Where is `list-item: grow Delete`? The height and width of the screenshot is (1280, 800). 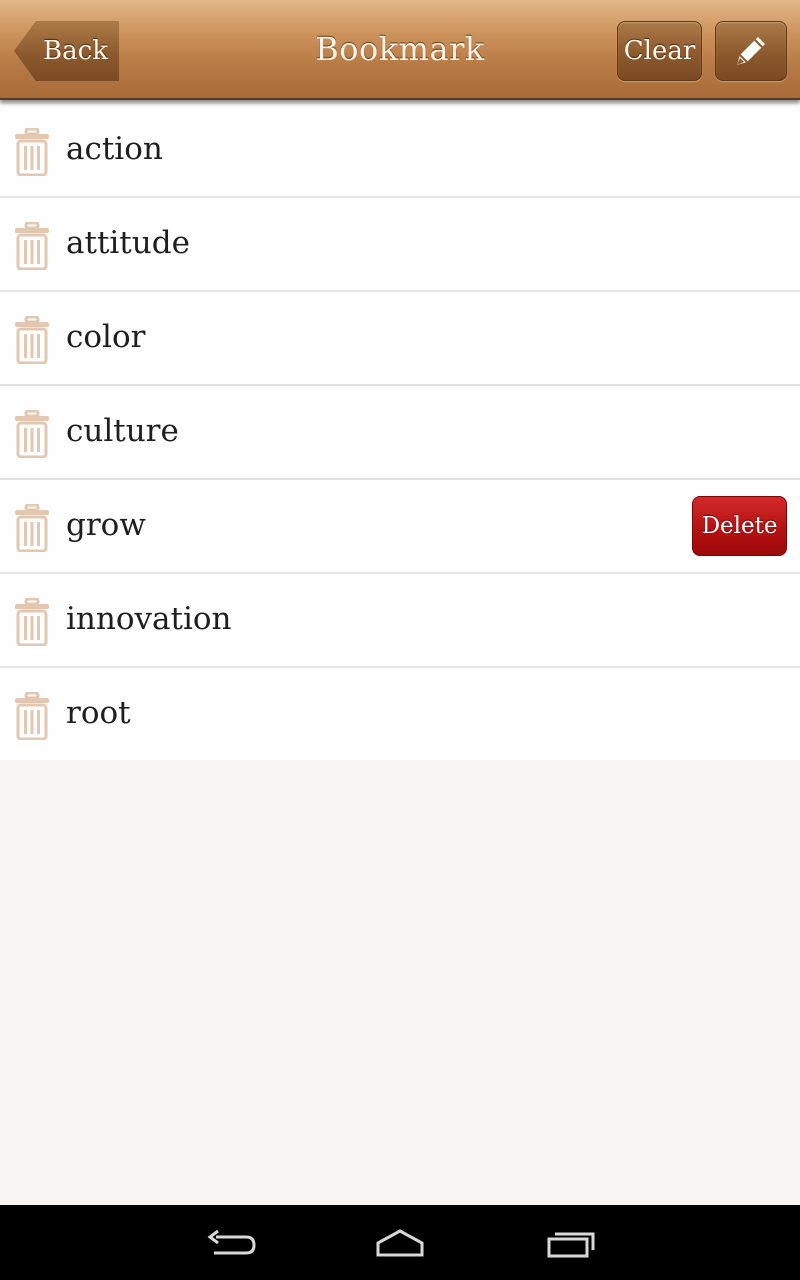 list-item: grow Delete is located at coordinates (400, 527).